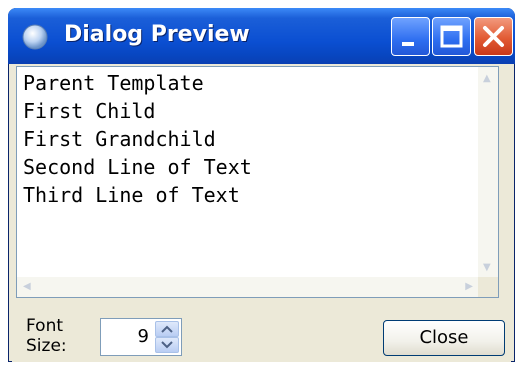 This screenshot has width=523, height=370. I want to click on spin-up-button, so click(167, 329).